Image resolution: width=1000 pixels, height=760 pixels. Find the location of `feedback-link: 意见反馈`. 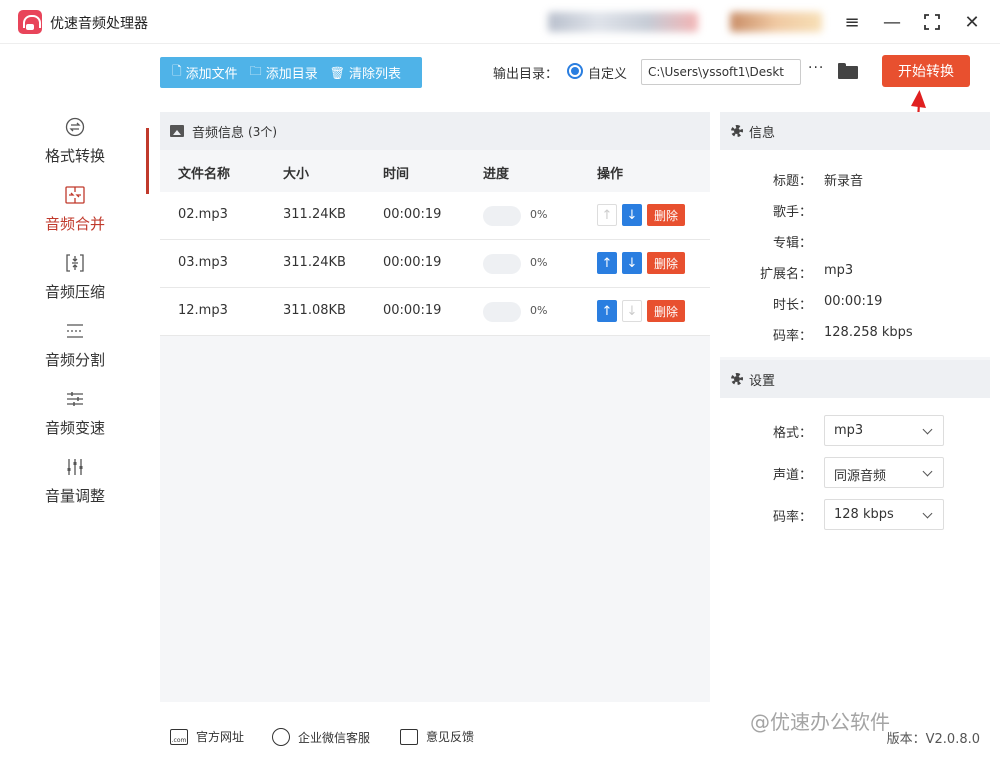

feedback-link: 意见反馈 is located at coordinates (437, 736).